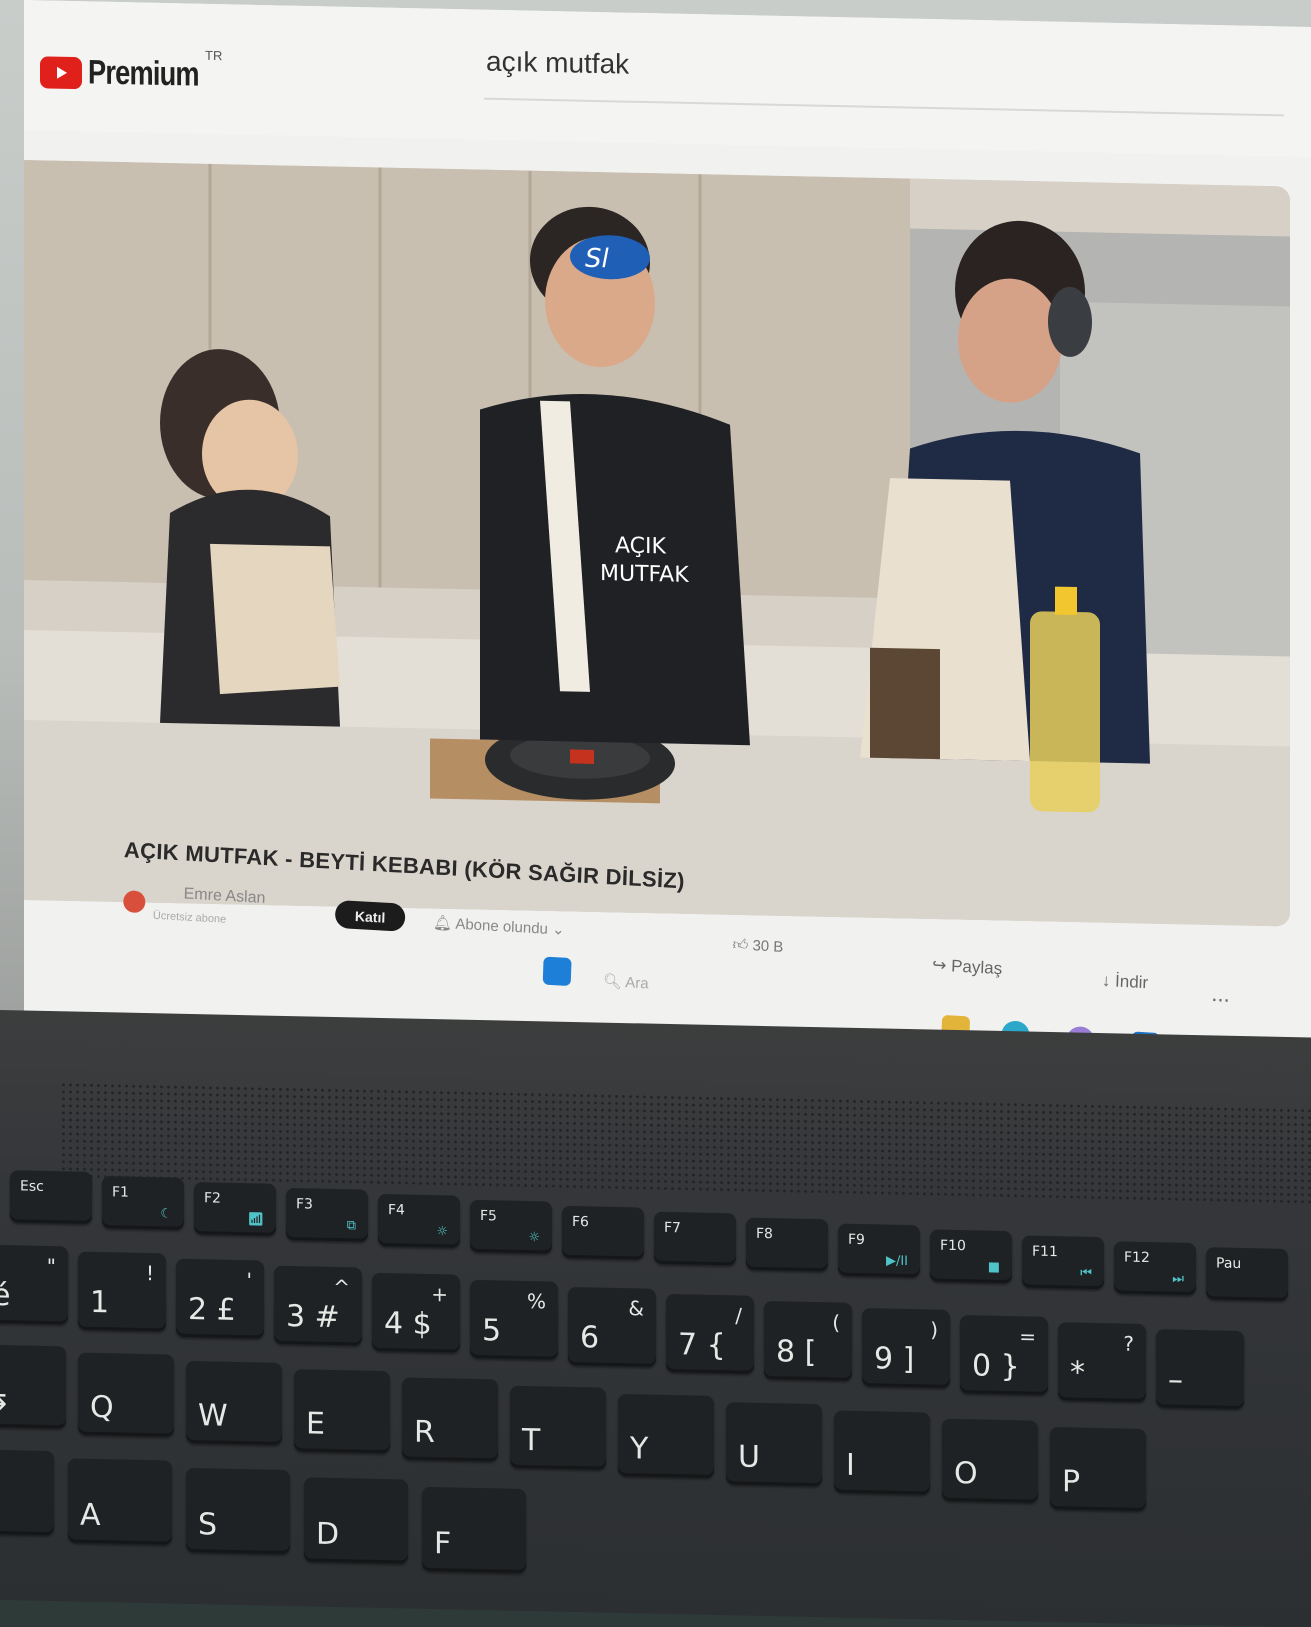  I want to click on key-row1-0: é ", so click(34, 1284).